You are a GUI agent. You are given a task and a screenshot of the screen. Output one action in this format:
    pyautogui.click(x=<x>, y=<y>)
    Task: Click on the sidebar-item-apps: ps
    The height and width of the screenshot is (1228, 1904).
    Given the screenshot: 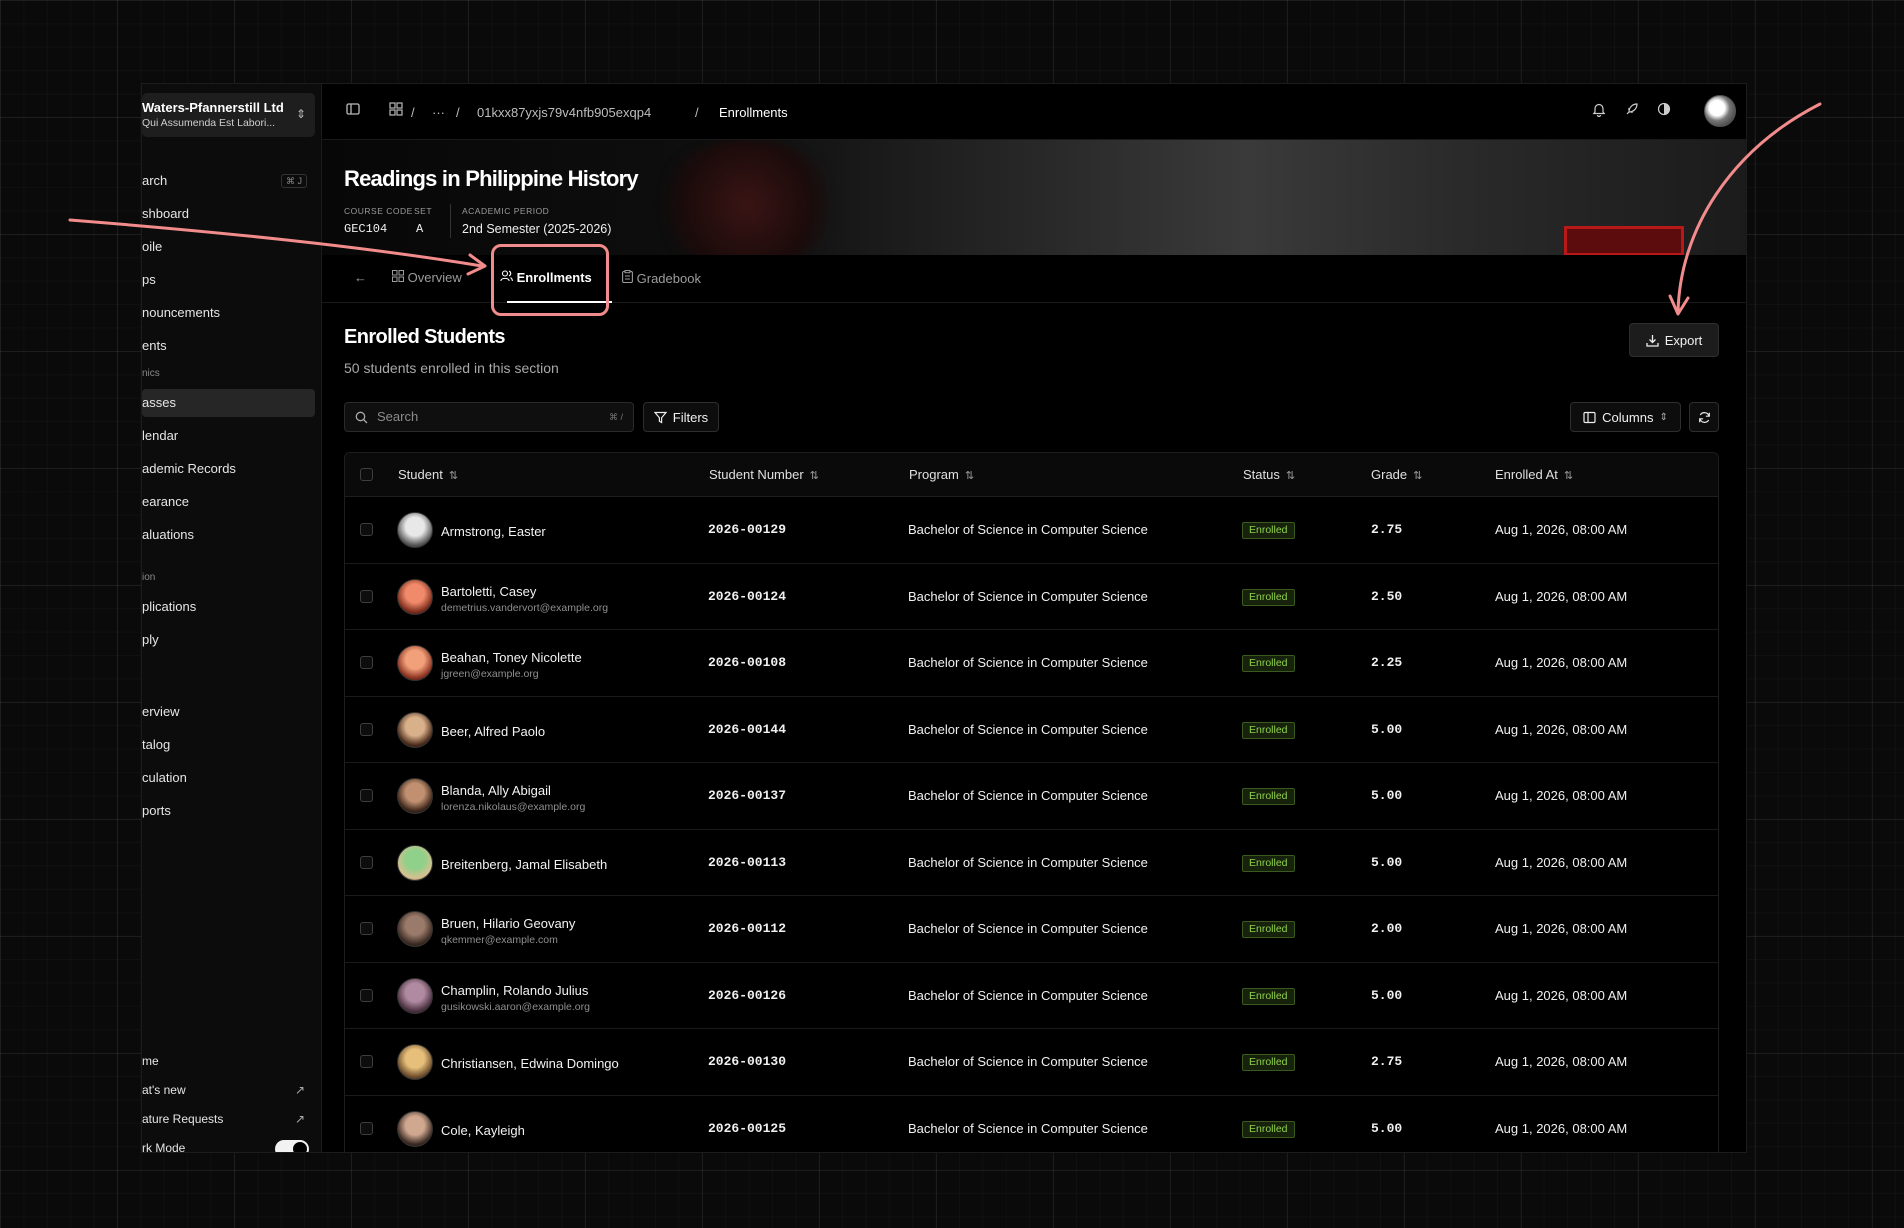 What is the action you would take?
    pyautogui.click(x=228, y=280)
    